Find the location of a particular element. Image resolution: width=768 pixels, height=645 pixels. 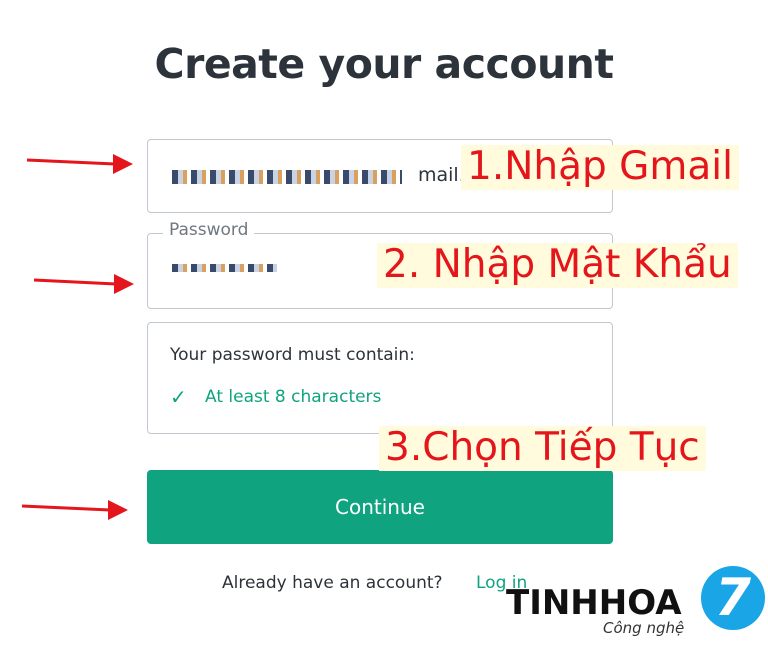

annotation-step-3: 3.Chọn Tiếp Tục is located at coordinates (542, 448).